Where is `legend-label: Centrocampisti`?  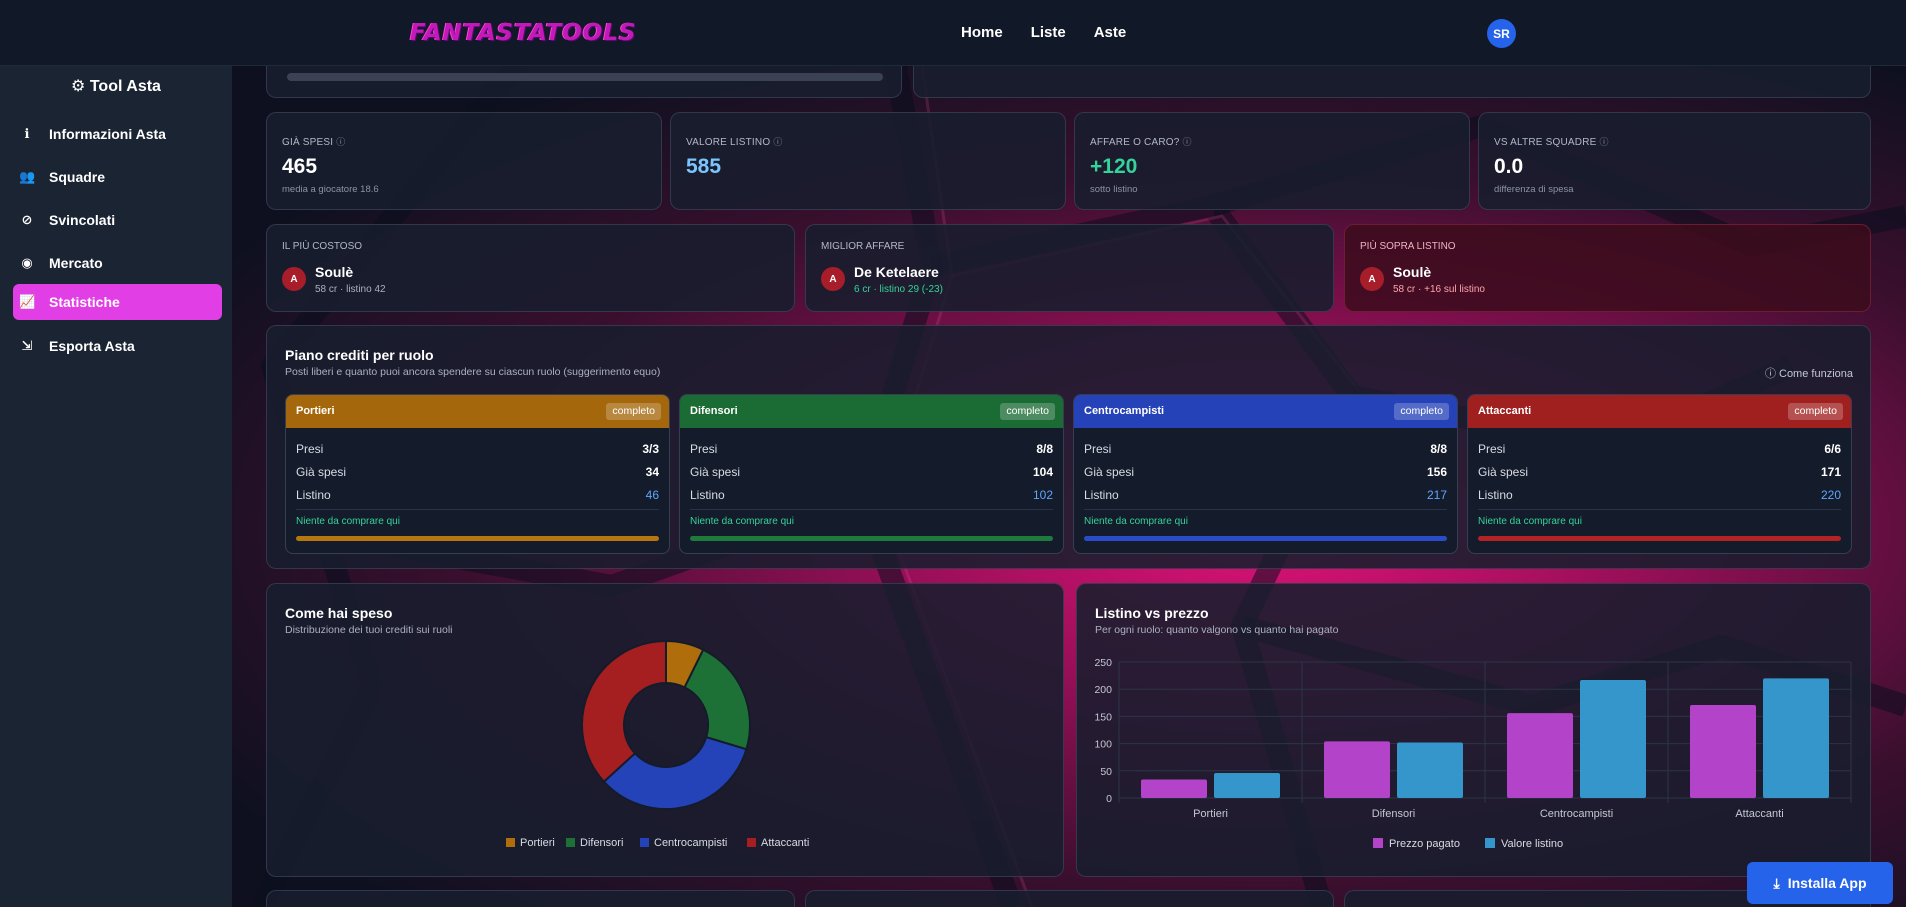
legend-label: Centrocampisti is located at coordinates (690, 843).